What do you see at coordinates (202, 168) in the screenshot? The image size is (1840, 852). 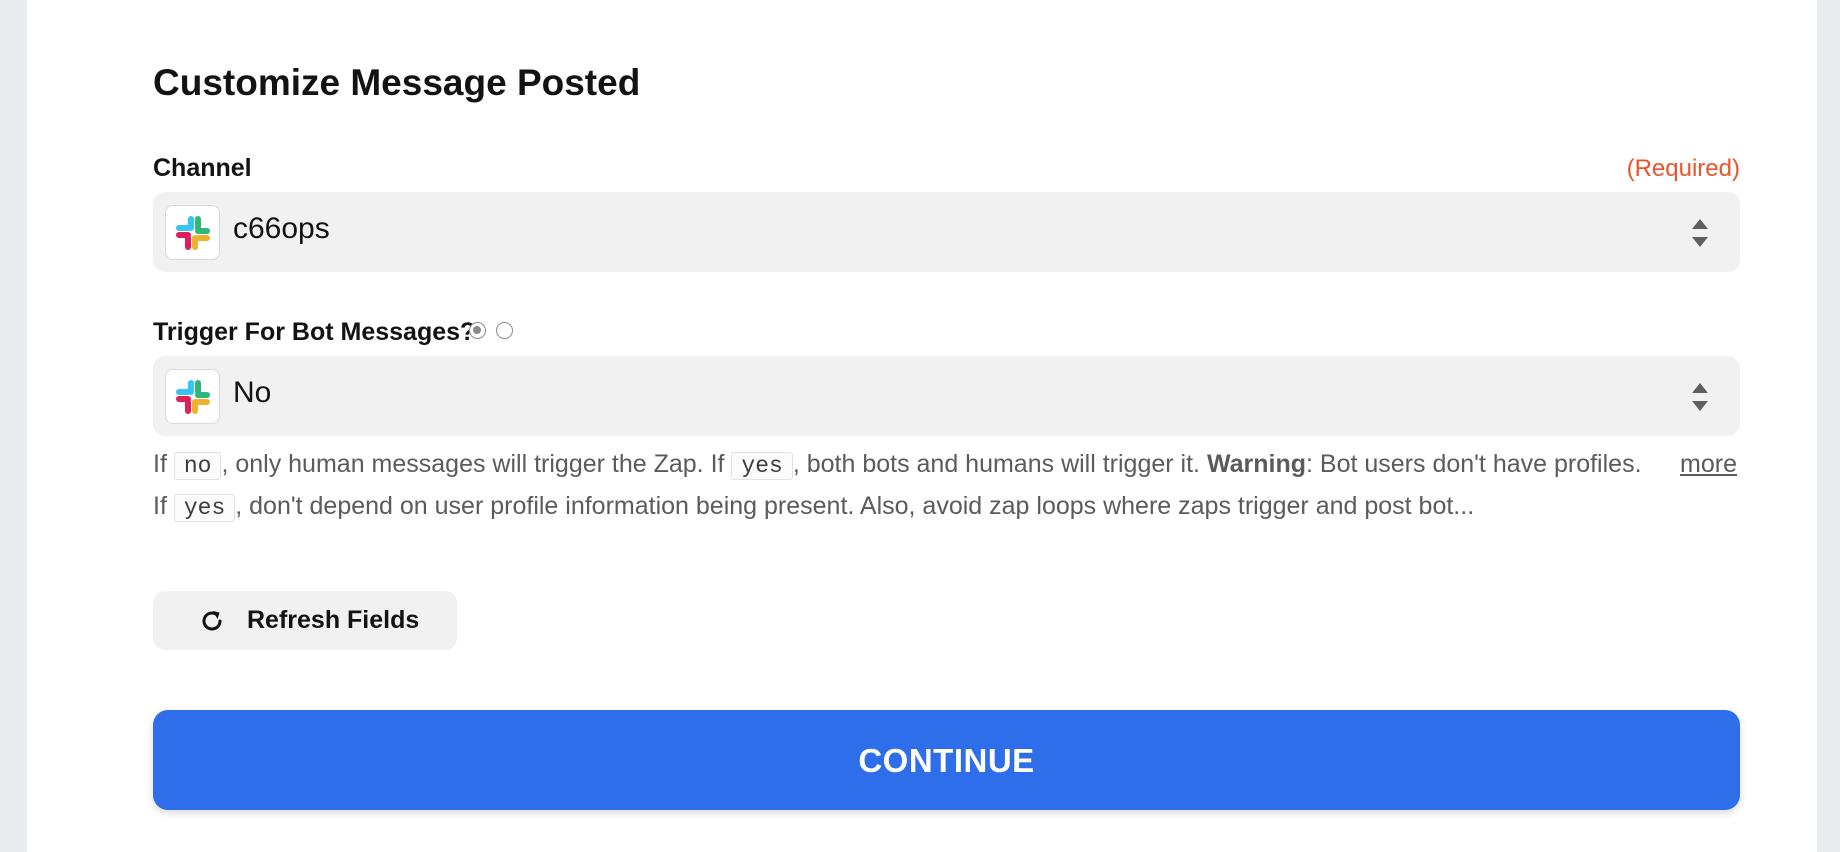 I see `channel-label: Channel` at bounding box center [202, 168].